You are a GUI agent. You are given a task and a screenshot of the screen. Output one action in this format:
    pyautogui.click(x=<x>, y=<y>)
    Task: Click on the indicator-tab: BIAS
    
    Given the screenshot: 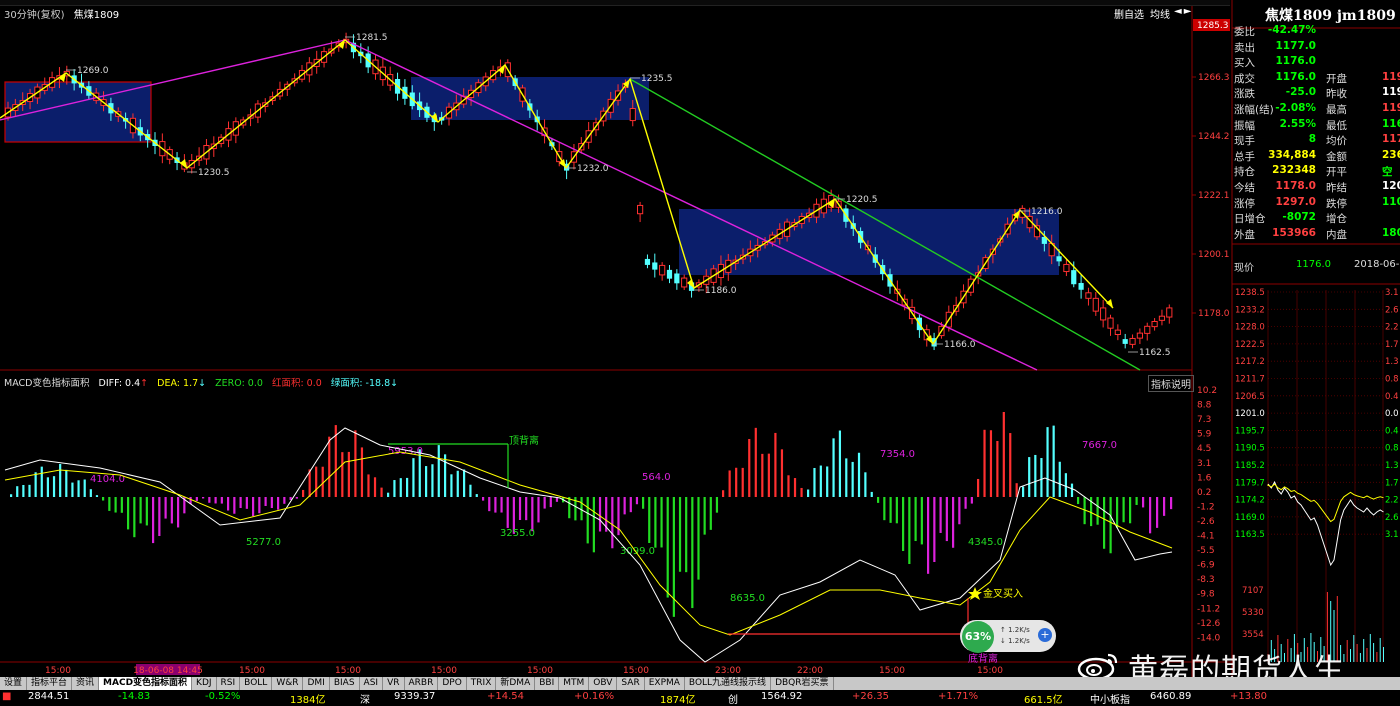 What is the action you would take?
    pyautogui.click(x=345, y=683)
    